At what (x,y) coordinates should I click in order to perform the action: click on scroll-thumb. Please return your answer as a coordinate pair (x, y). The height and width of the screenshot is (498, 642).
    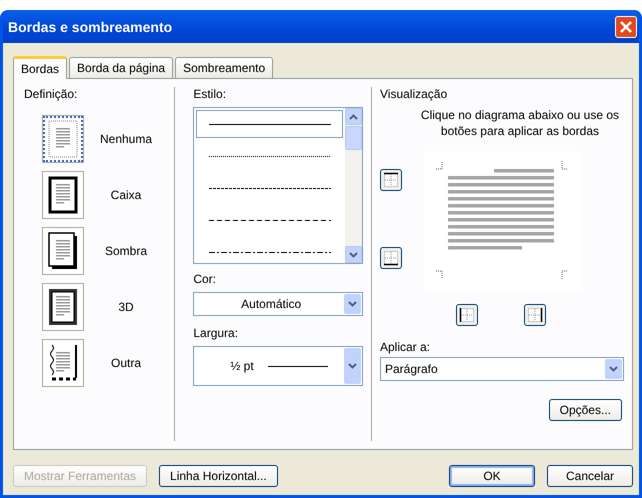
    Looking at the image, I should click on (353, 138).